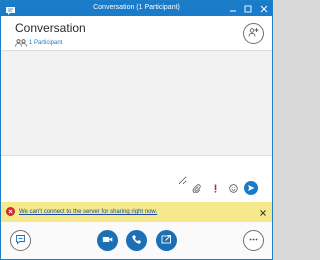 The image size is (320, 260). I want to click on participants-link: 1 Participant, so click(38, 43).